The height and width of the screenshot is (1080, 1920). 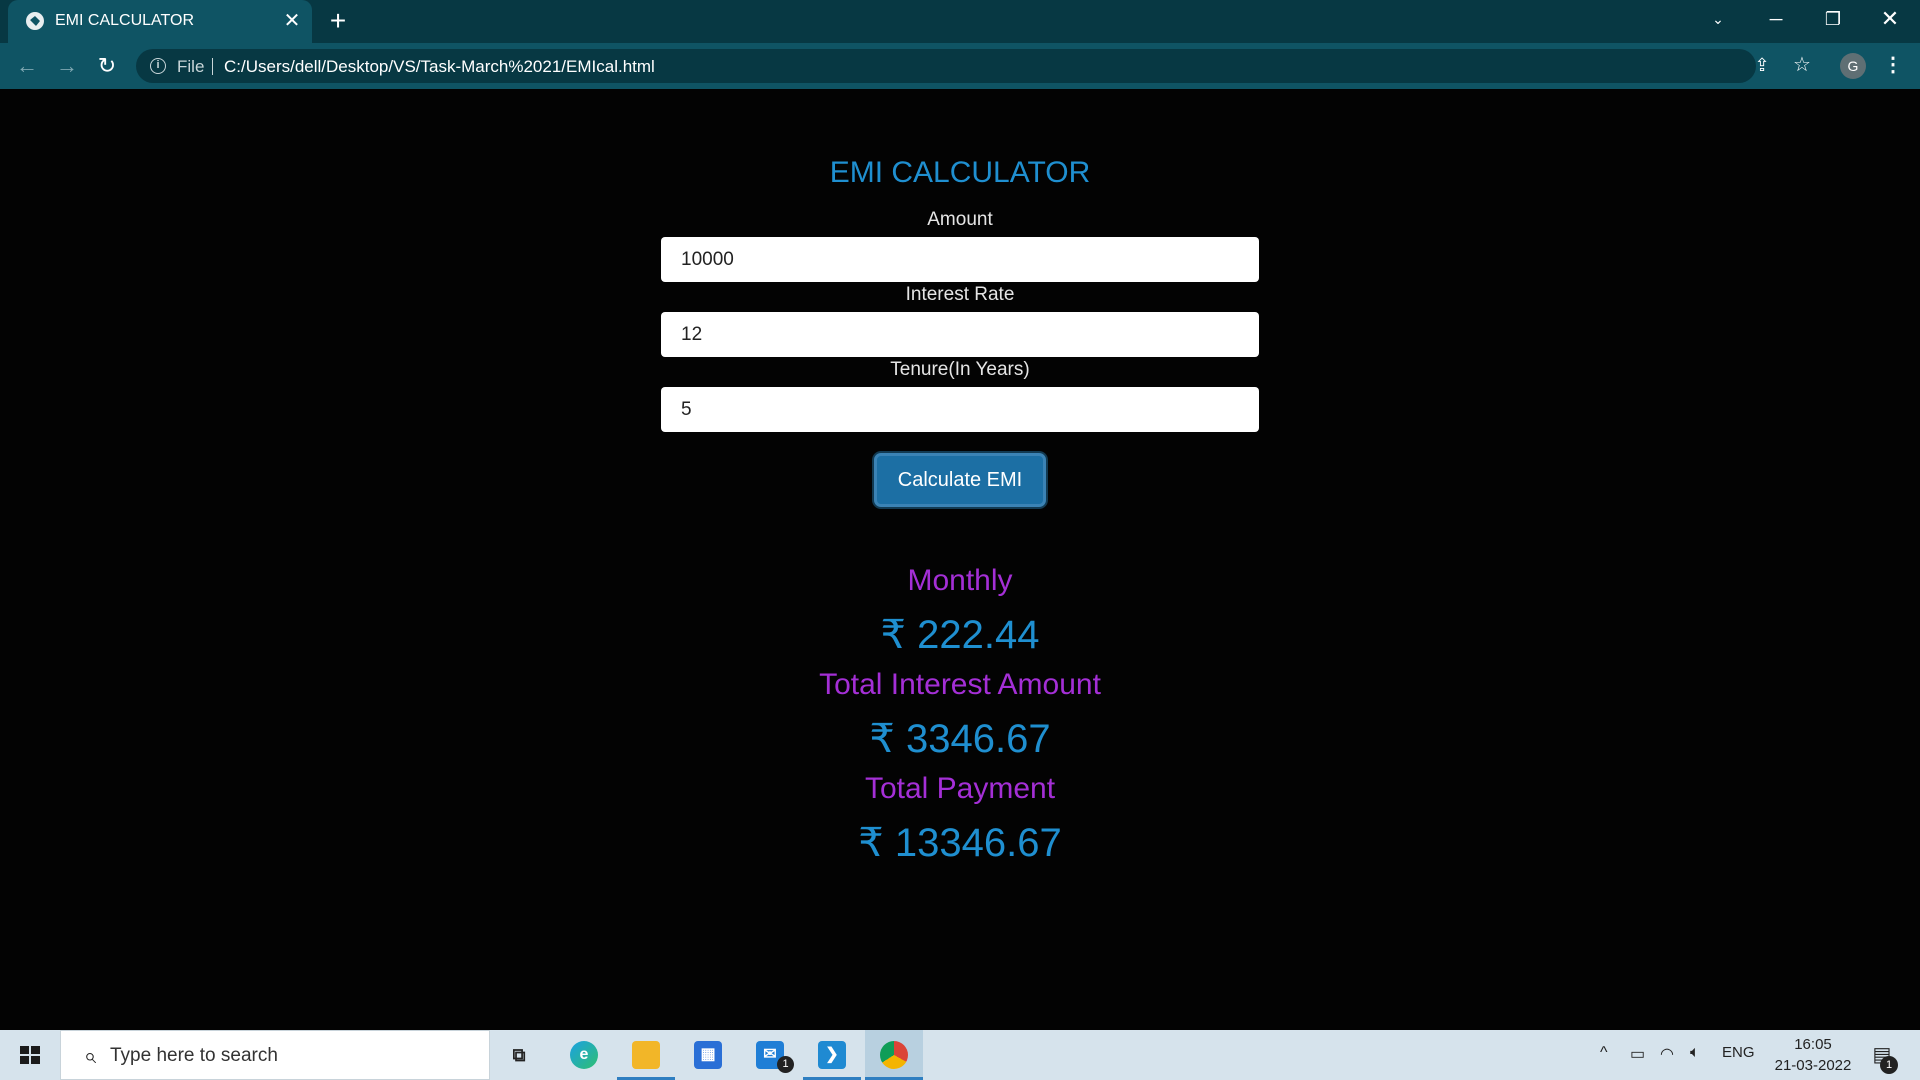 What do you see at coordinates (1695, 1053) in the screenshot?
I see `volume-icon: 🔈︎` at bounding box center [1695, 1053].